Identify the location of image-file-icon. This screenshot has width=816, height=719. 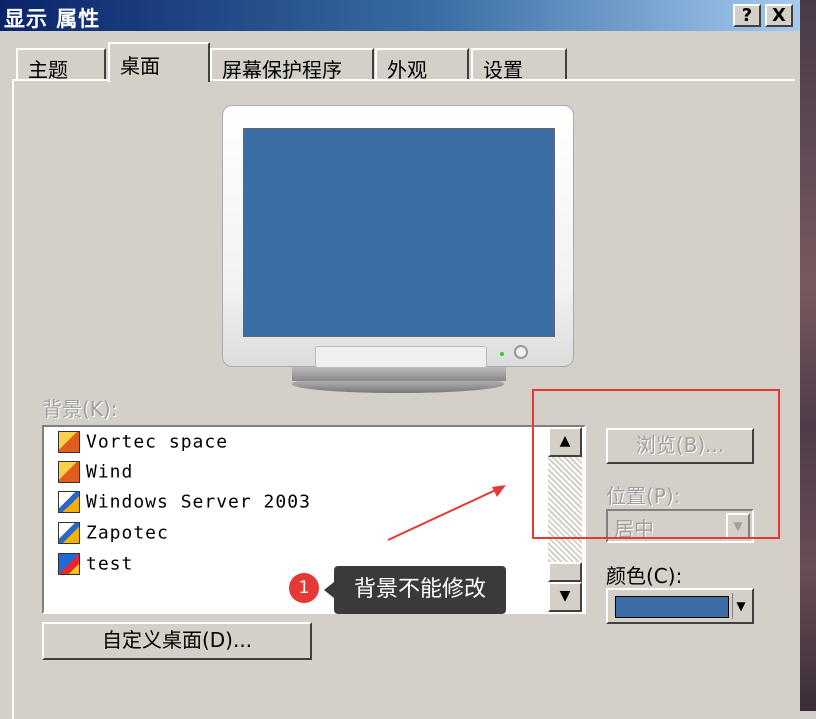
(69, 564).